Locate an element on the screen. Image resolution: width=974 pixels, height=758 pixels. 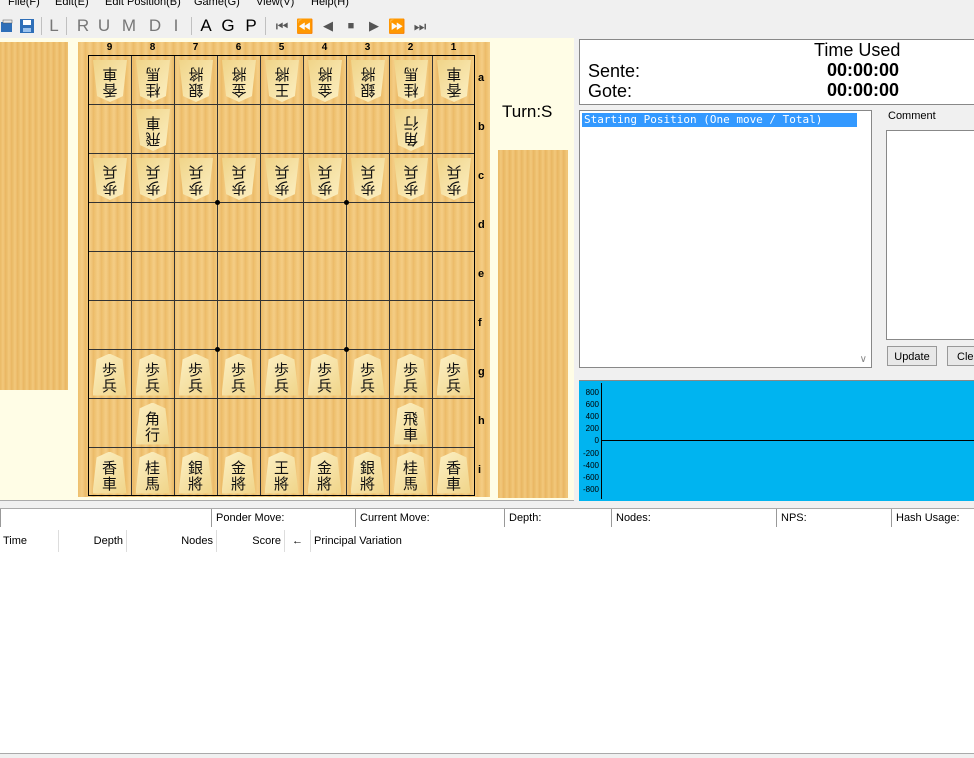
move-list-item: Starting Position (One move / Total) is located at coordinates (719, 120).